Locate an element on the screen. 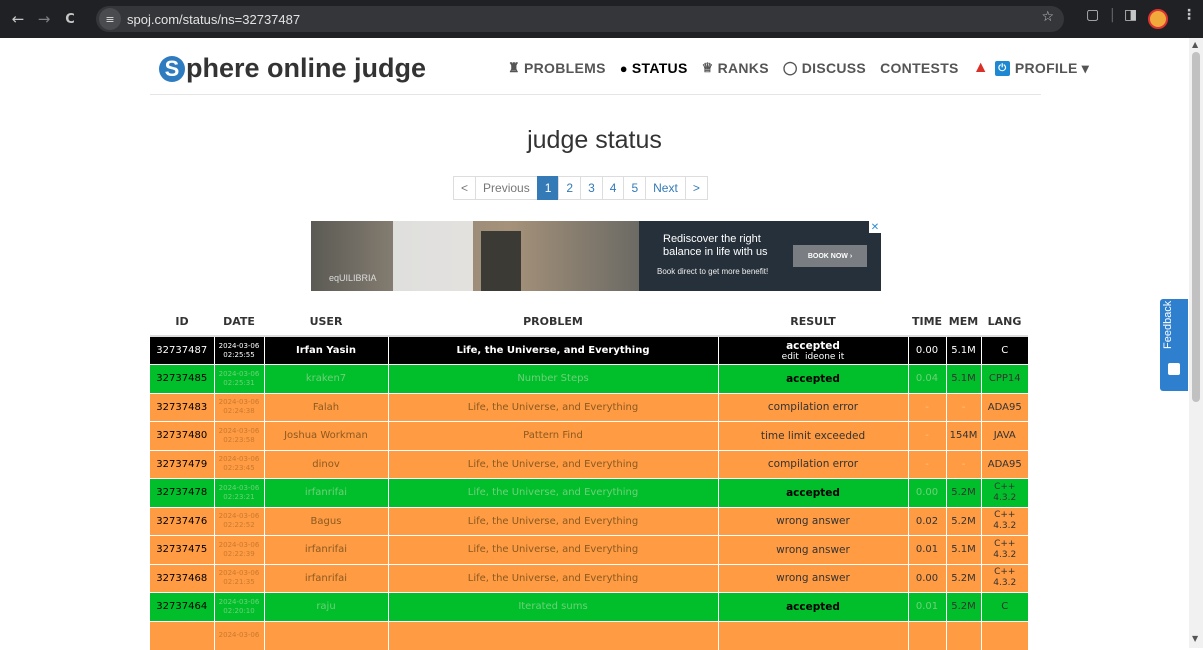 The image size is (1203, 650). cell-user: Joshua Workman is located at coordinates (326, 435).